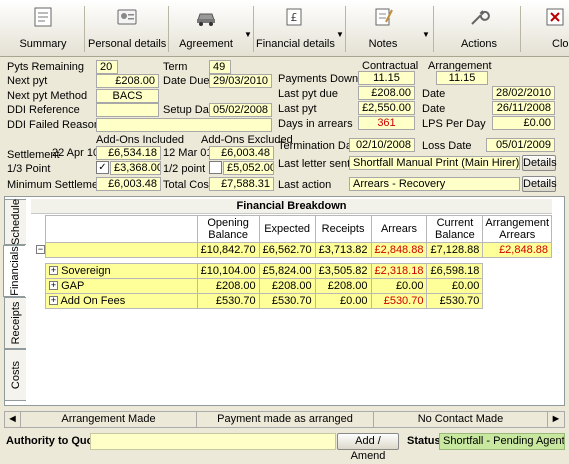 The height and width of the screenshot is (464, 569). What do you see at coordinates (517, 229) in the screenshot?
I see `column-header: Arrangement Arrears` at bounding box center [517, 229].